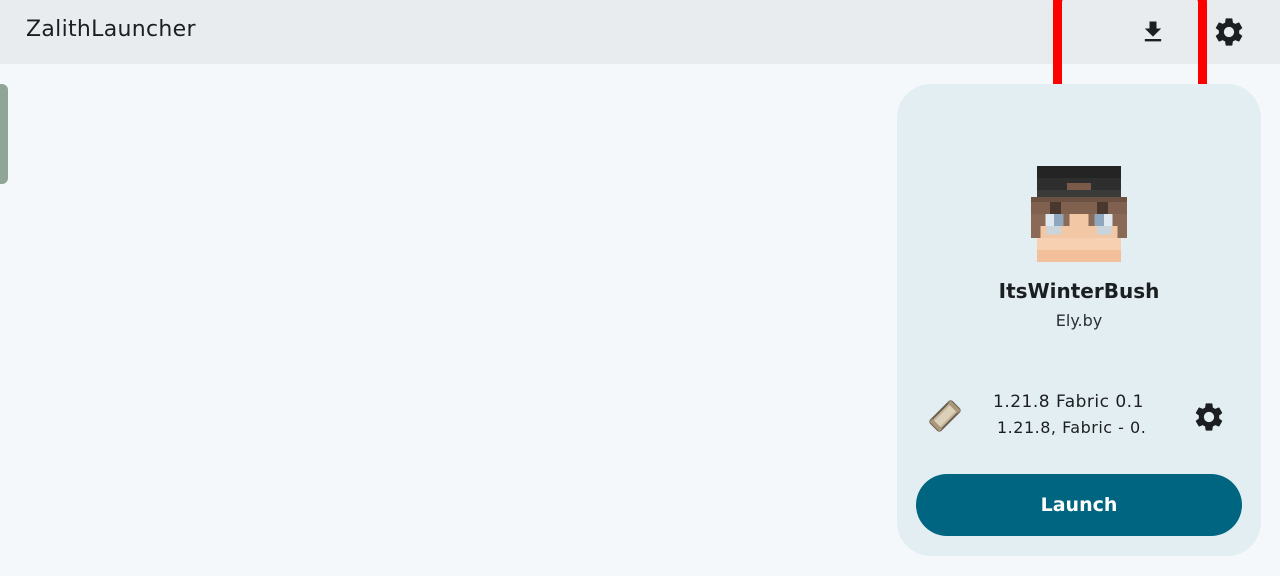 The width and height of the screenshot is (1280, 576). What do you see at coordinates (1079, 291) in the screenshot?
I see `account-username: ItsWinterBush` at bounding box center [1079, 291].